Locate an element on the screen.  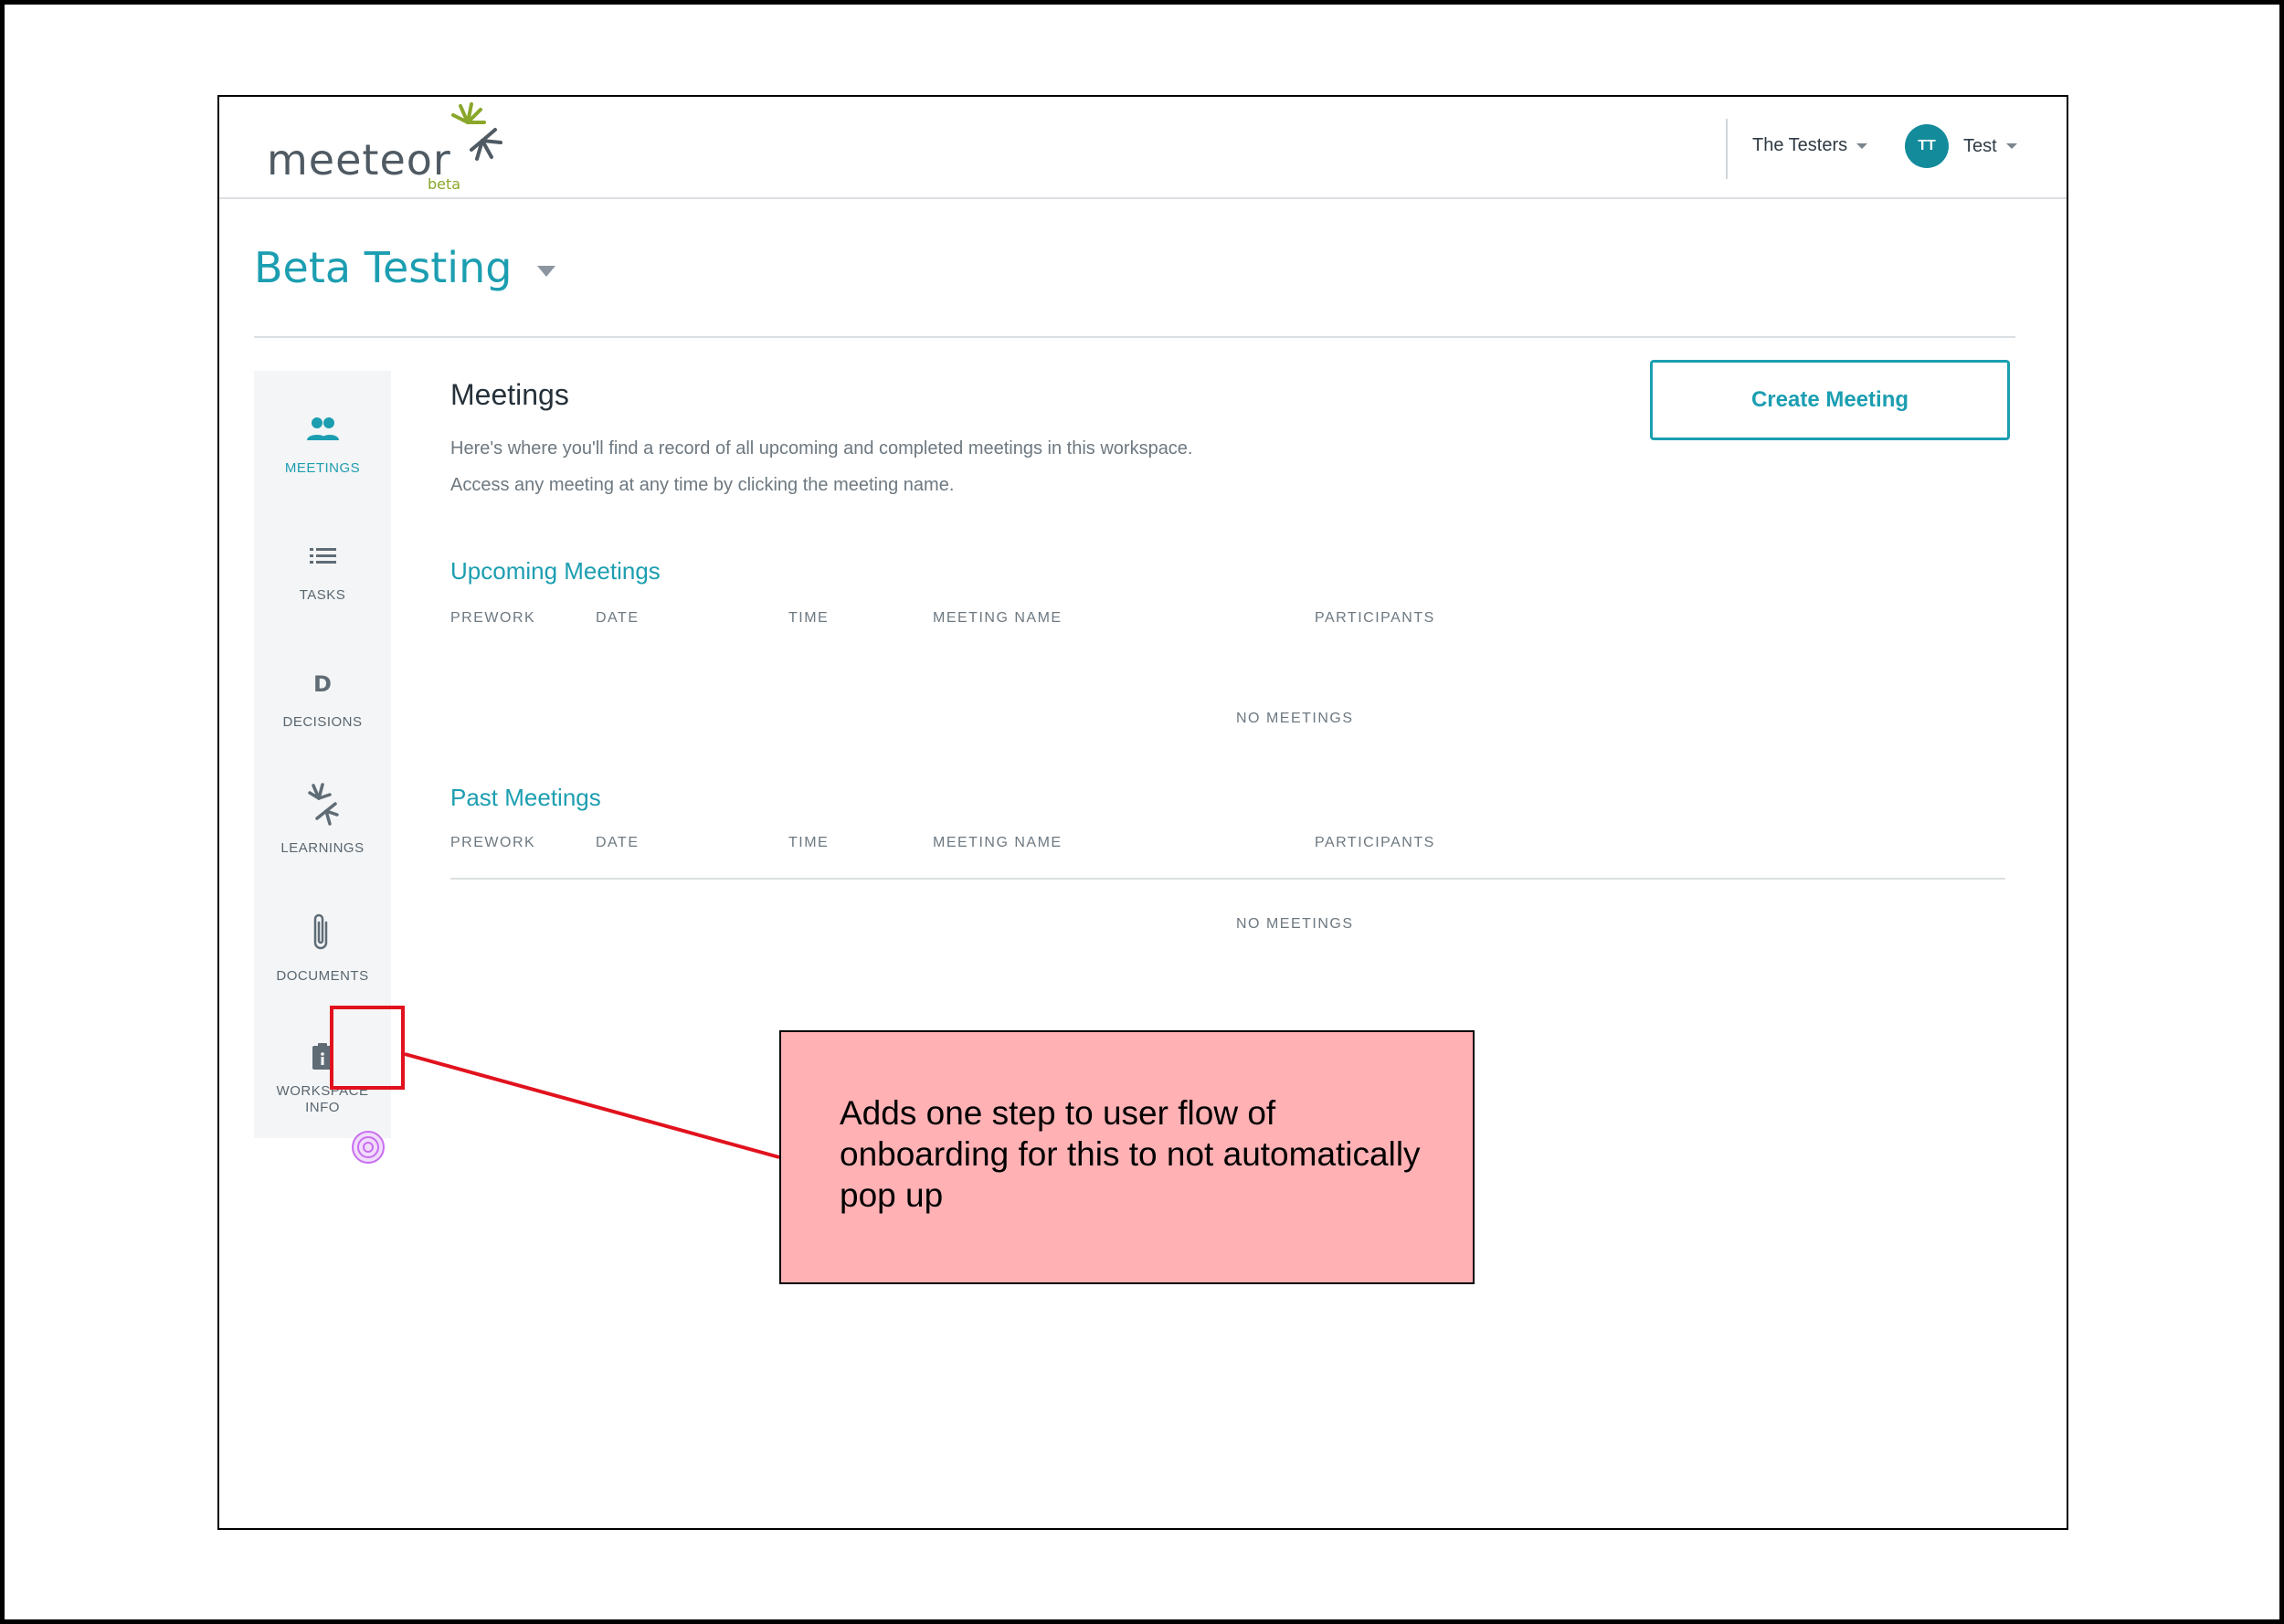
annotation-highlight-box is located at coordinates (367, 1048).